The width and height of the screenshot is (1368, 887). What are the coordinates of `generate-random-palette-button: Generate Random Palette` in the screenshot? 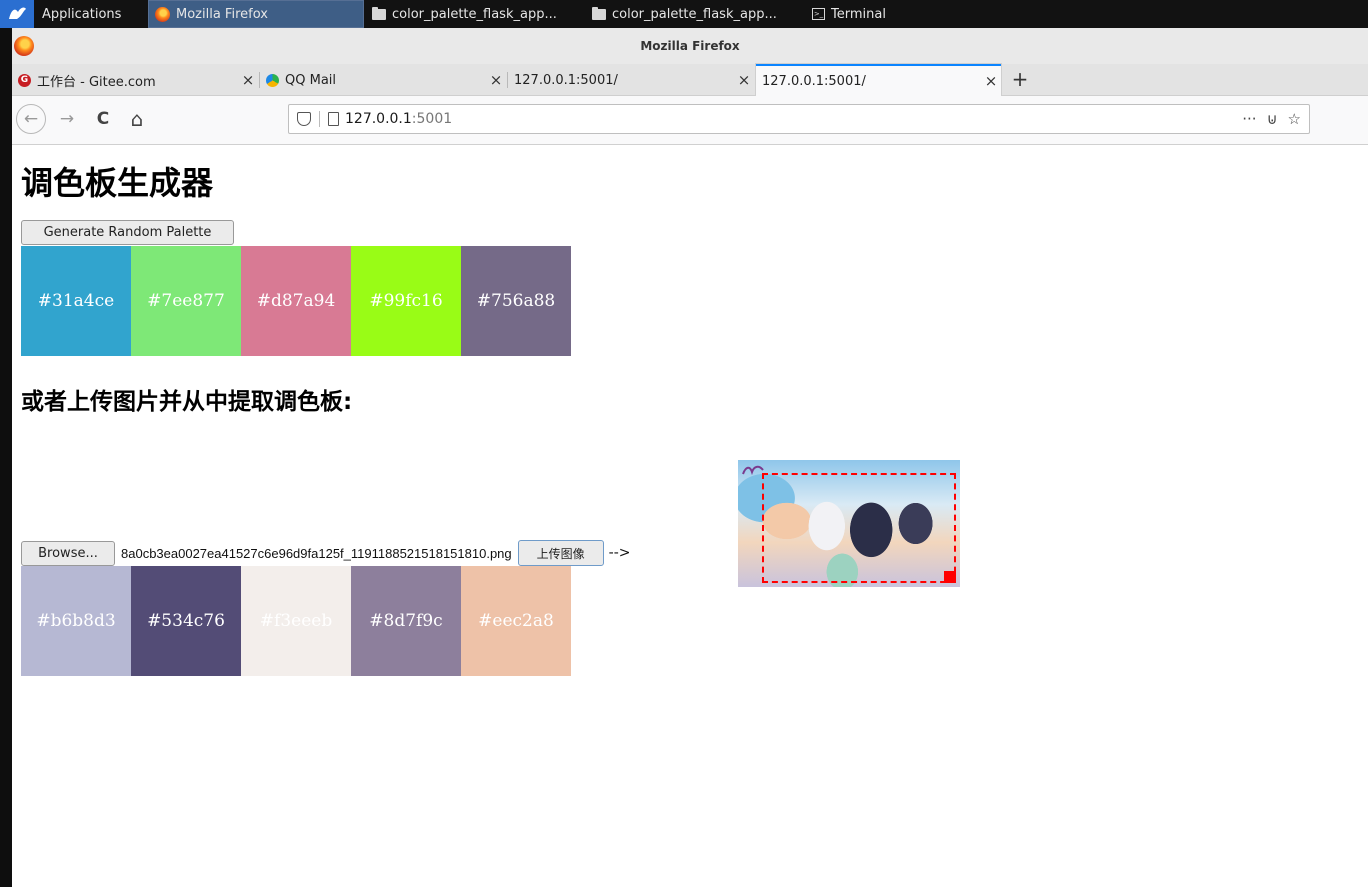 It's located at (127, 232).